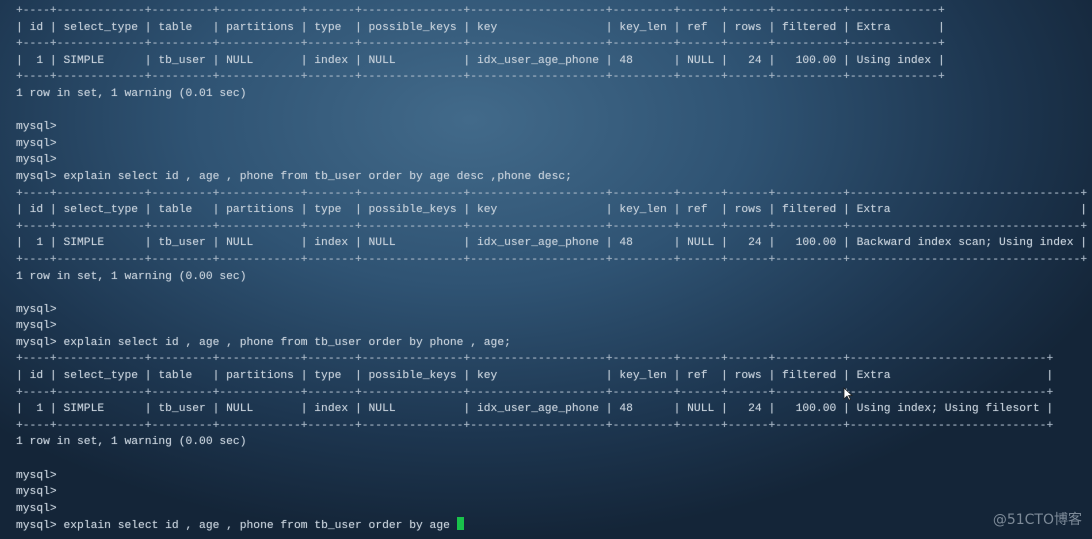 The image size is (1092, 539). What do you see at coordinates (460, 524) in the screenshot?
I see `text-cursor` at bounding box center [460, 524].